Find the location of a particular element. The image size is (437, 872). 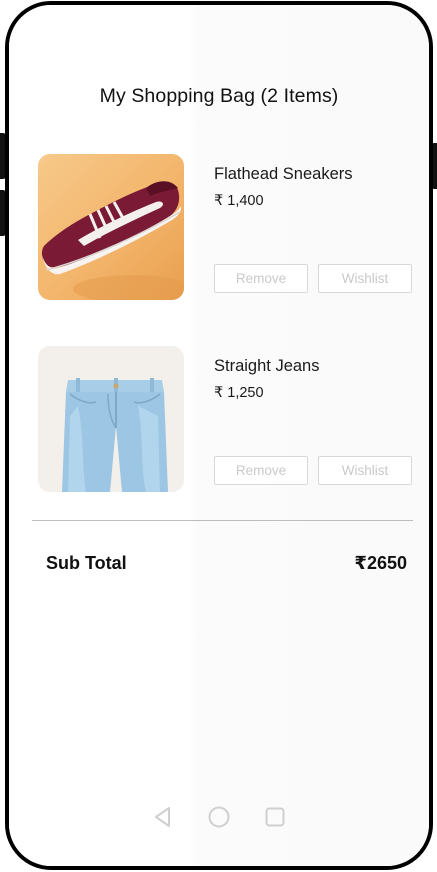

item-name: Flathead Sneakers is located at coordinates (283, 174).